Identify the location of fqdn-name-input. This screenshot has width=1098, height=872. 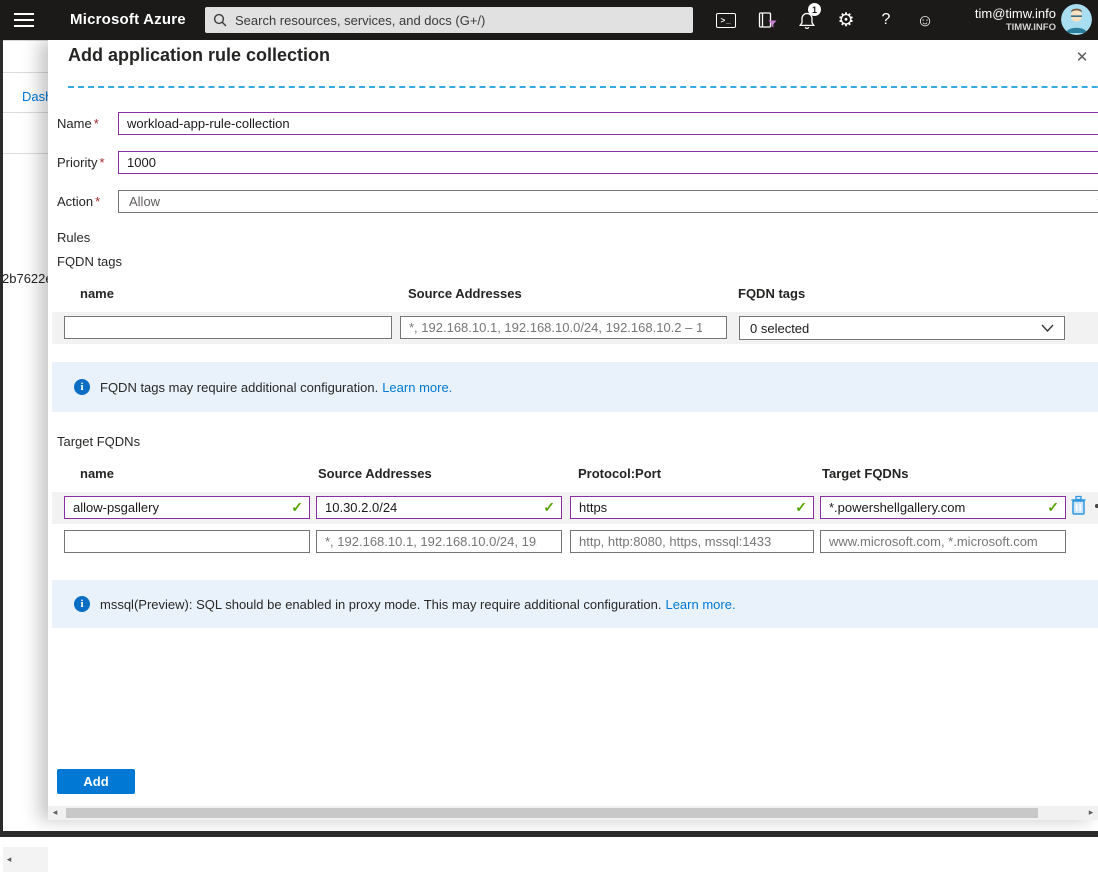
(228, 327).